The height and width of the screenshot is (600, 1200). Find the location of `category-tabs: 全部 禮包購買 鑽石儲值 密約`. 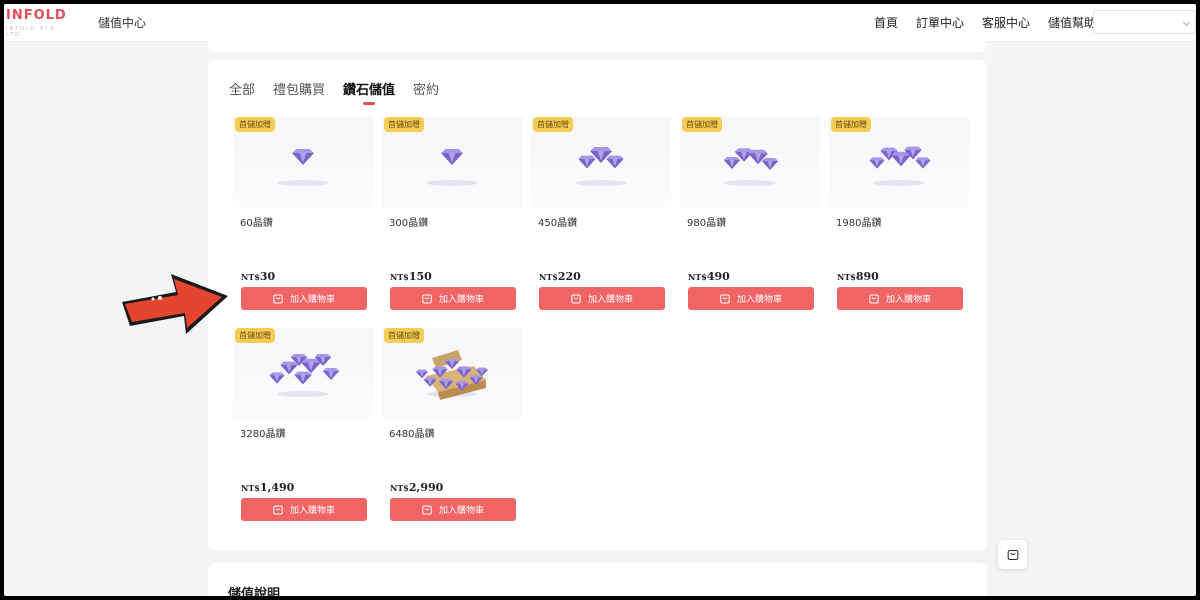

category-tabs: 全部 禮包購買 鑽石儲值 密約 is located at coordinates (343, 92).